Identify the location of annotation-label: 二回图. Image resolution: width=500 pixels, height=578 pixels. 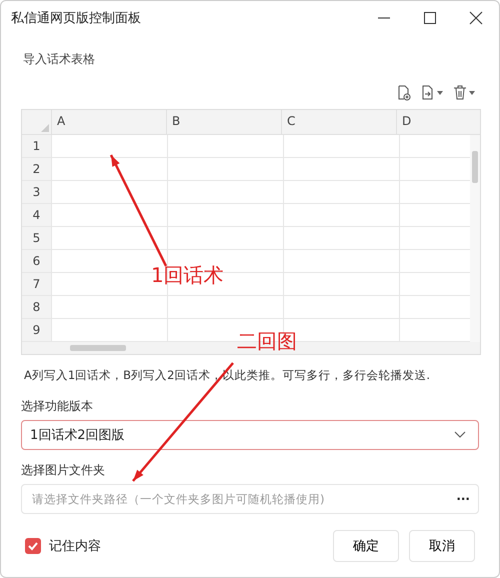
(267, 341).